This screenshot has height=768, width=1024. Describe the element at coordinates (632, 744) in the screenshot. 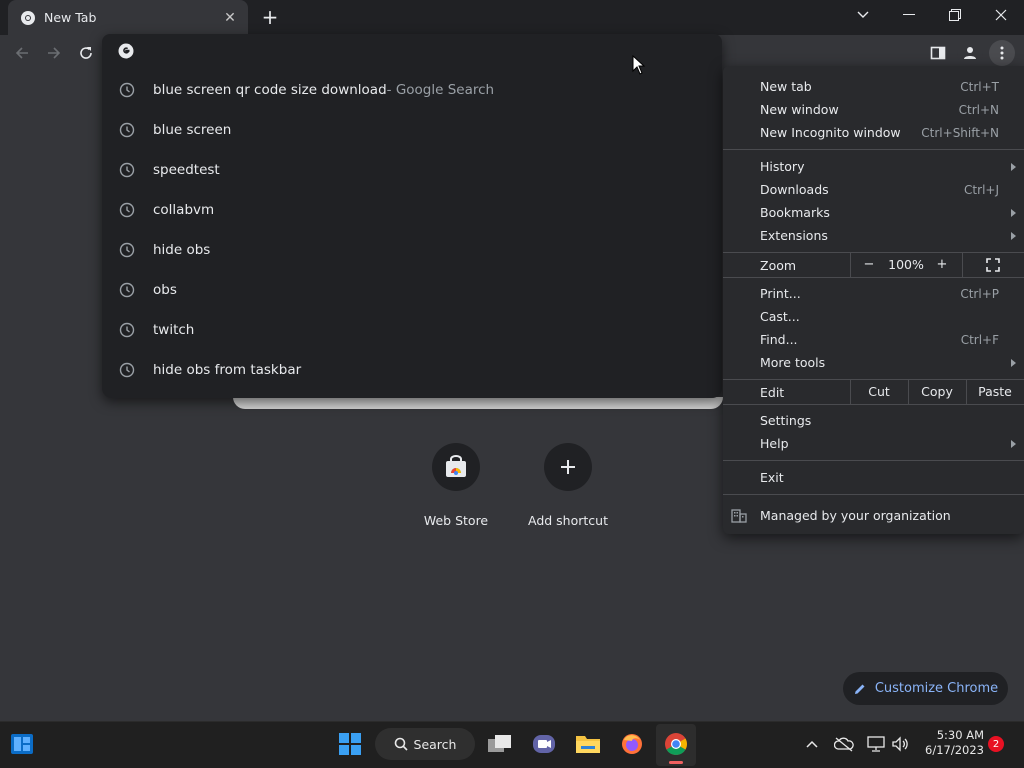

I see `firefox-button` at that location.